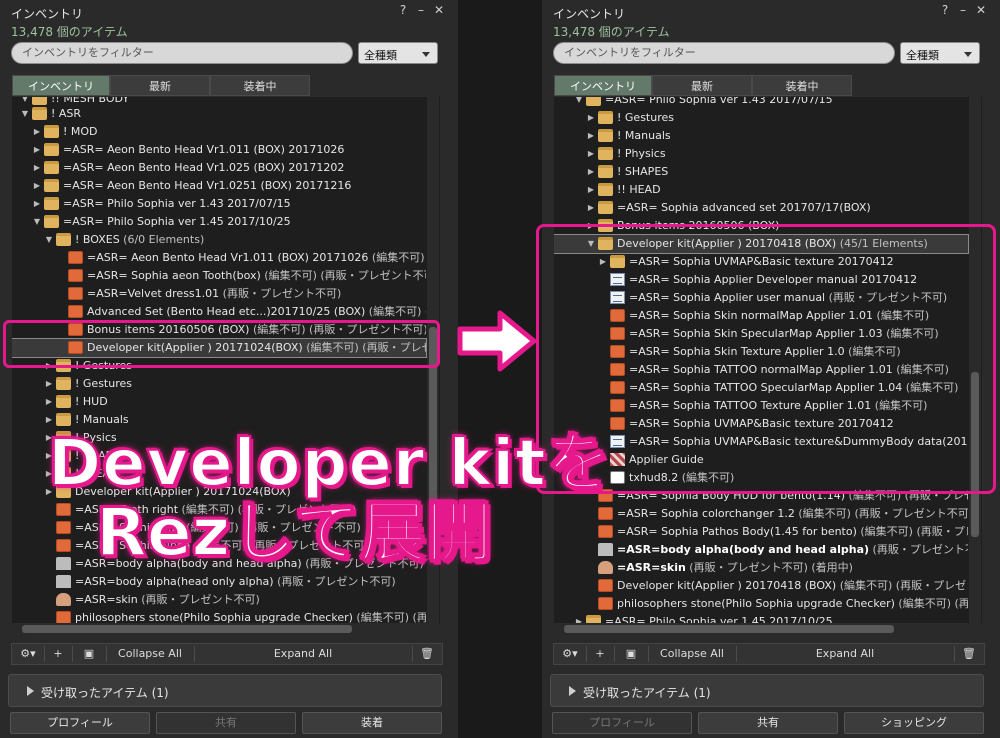 The height and width of the screenshot is (738, 1000). I want to click on tree-row: =ASR=skin (再販・プレゼント不可) (着用中), so click(761, 568).